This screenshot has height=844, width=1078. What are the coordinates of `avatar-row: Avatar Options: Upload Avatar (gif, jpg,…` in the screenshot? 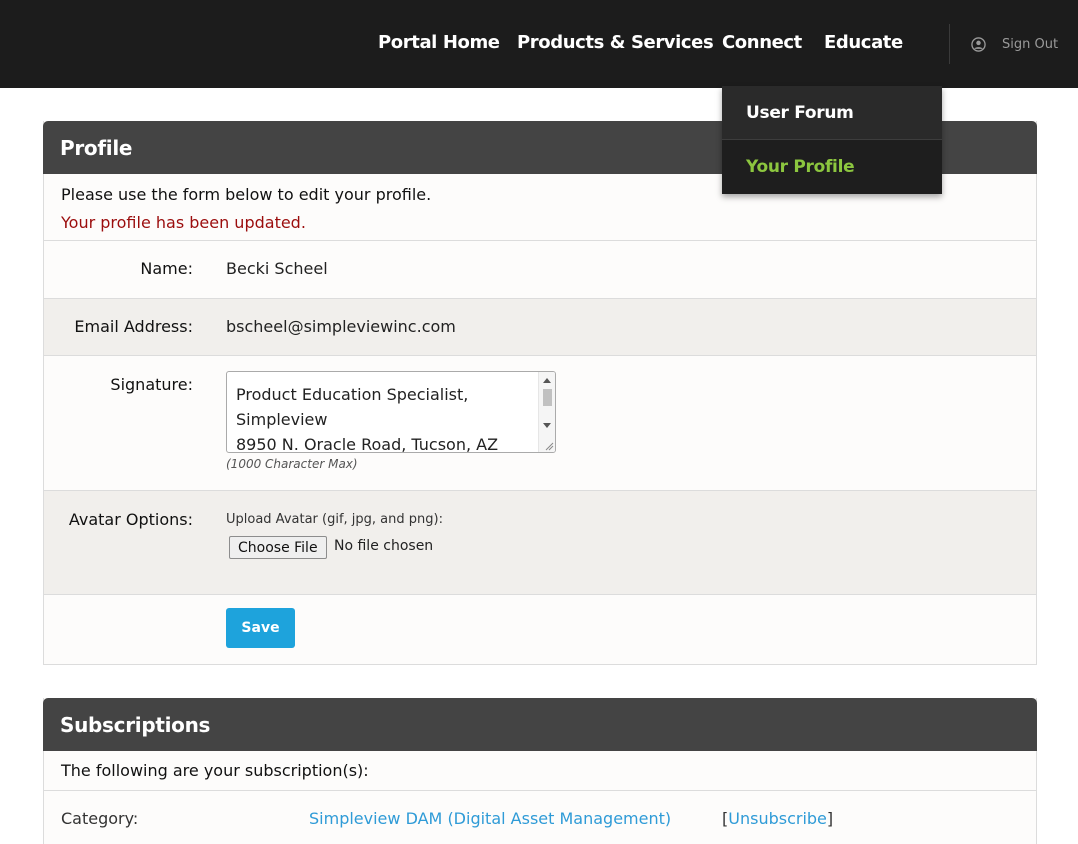 It's located at (540, 543).